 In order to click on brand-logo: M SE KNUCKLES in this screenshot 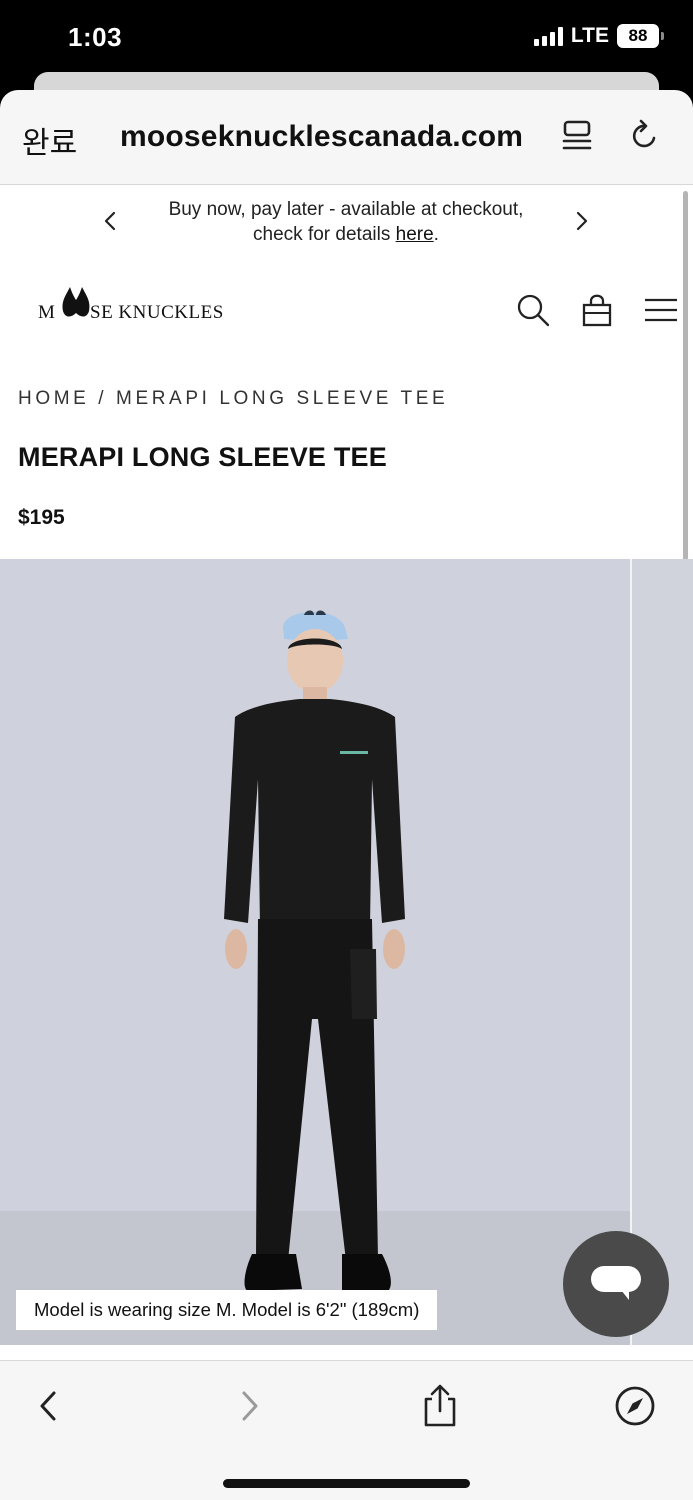, I will do `click(144, 305)`.